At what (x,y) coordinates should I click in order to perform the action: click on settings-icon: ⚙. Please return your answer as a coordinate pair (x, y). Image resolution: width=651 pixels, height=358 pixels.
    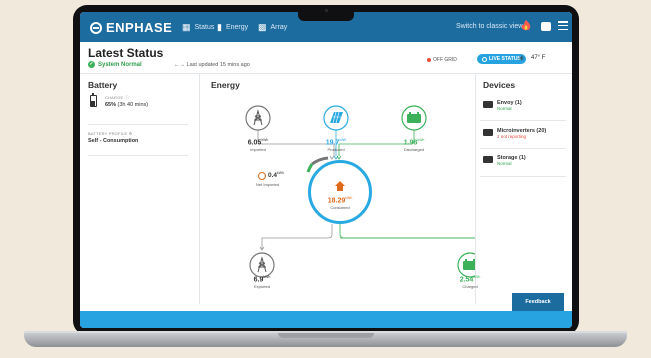
    Looking at the image, I should click on (131, 133).